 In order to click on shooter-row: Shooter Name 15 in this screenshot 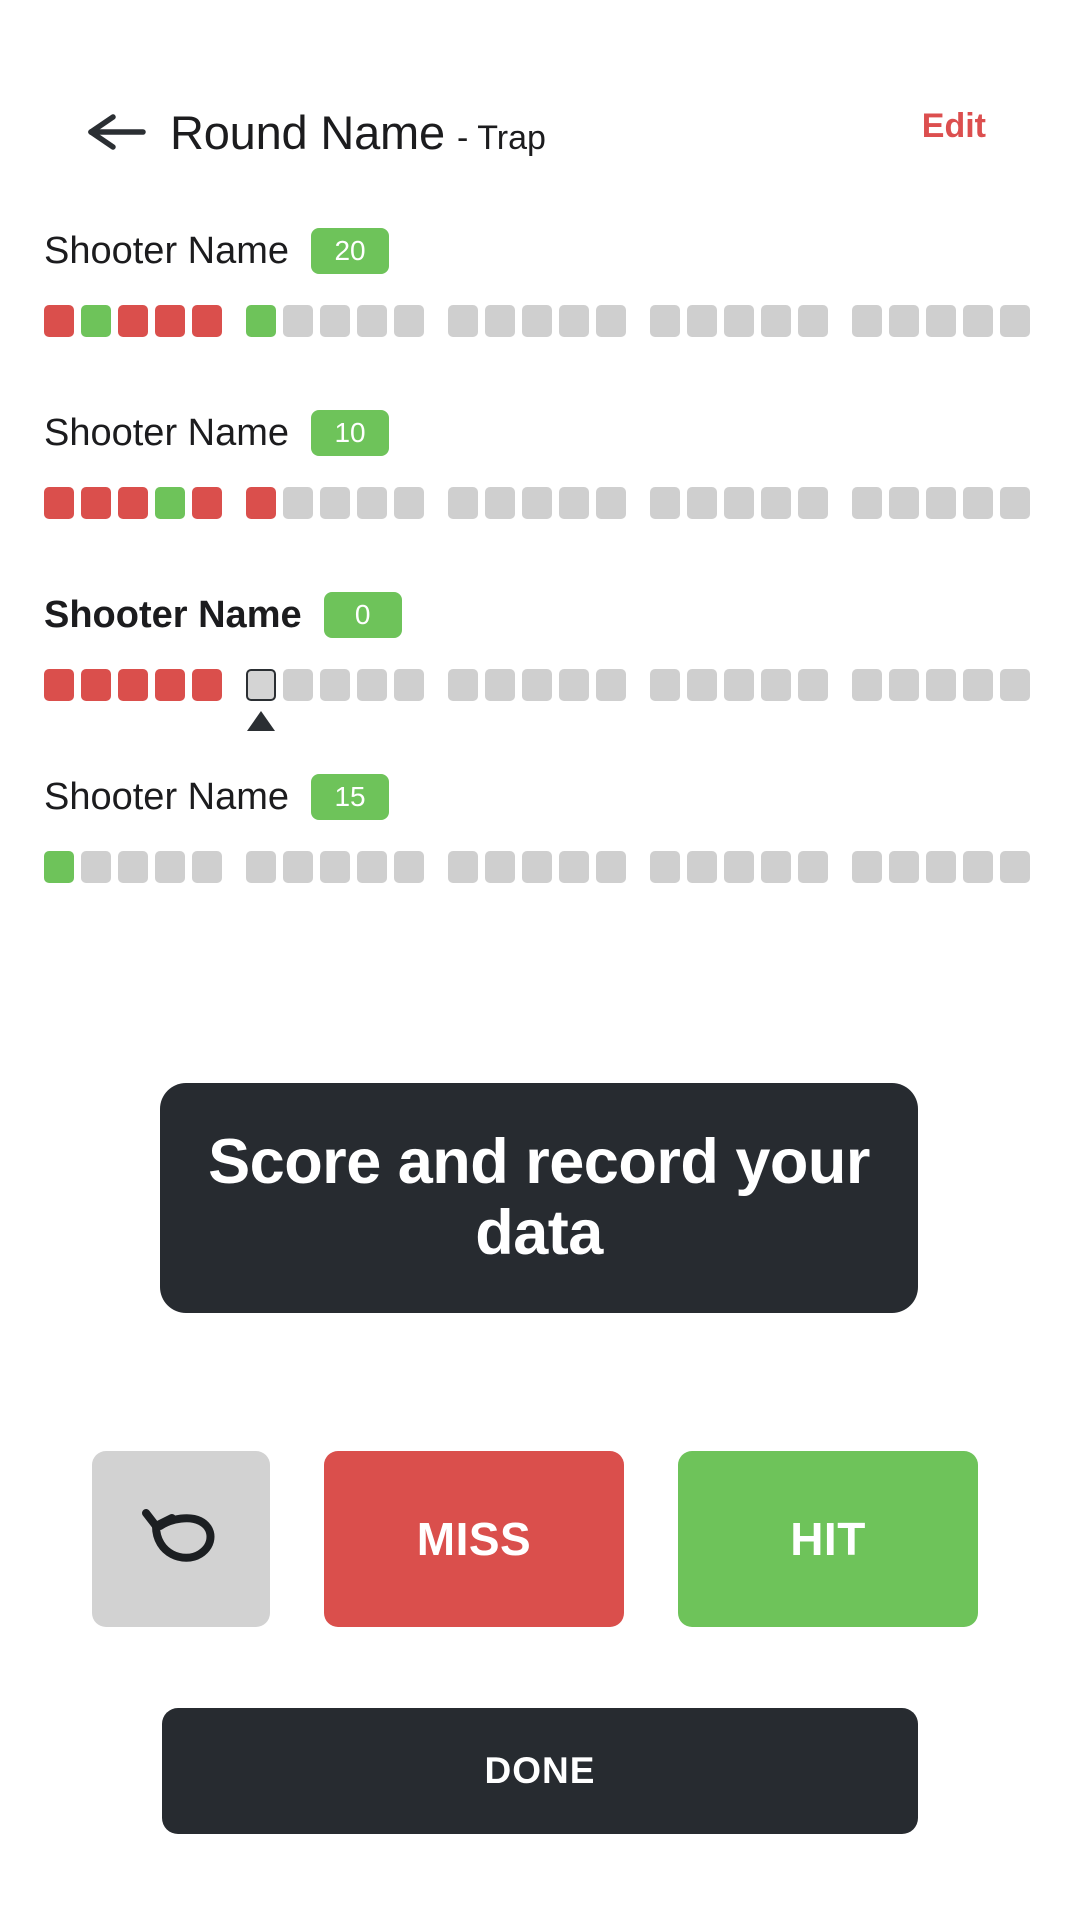, I will do `click(540, 856)`.